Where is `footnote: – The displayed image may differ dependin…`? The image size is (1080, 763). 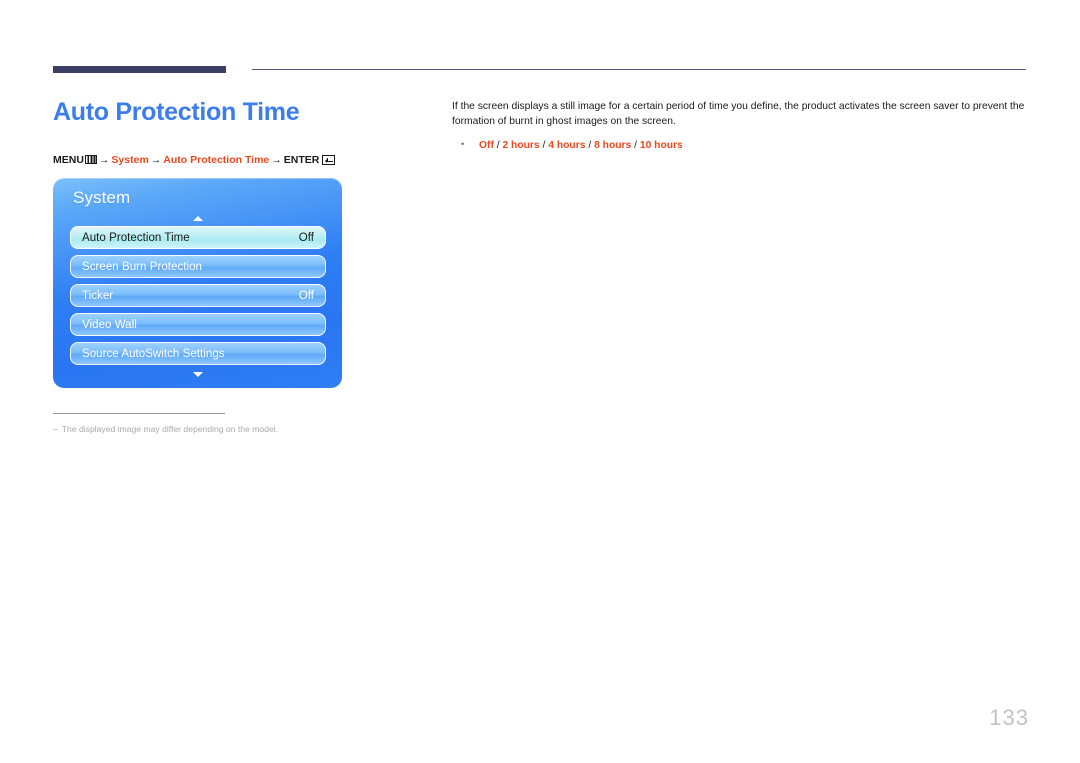
footnote: – The displayed image may differ dependin… is located at coordinates (223, 429).